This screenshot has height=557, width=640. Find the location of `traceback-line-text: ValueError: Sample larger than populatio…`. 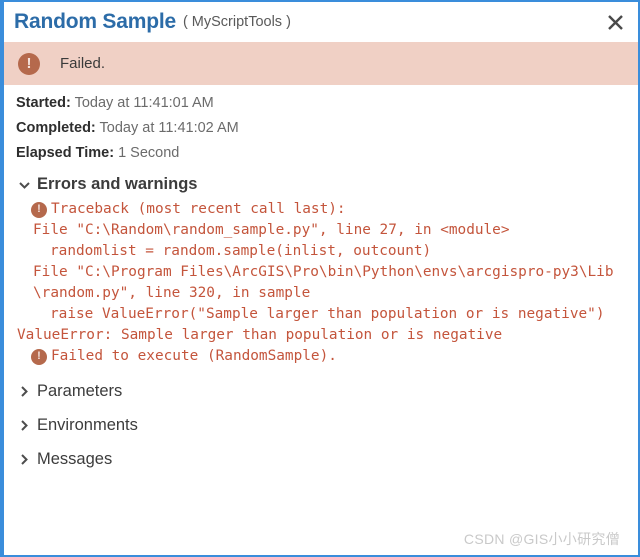

traceback-line-text: ValueError: Sample larger than populatio… is located at coordinates (260, 335).